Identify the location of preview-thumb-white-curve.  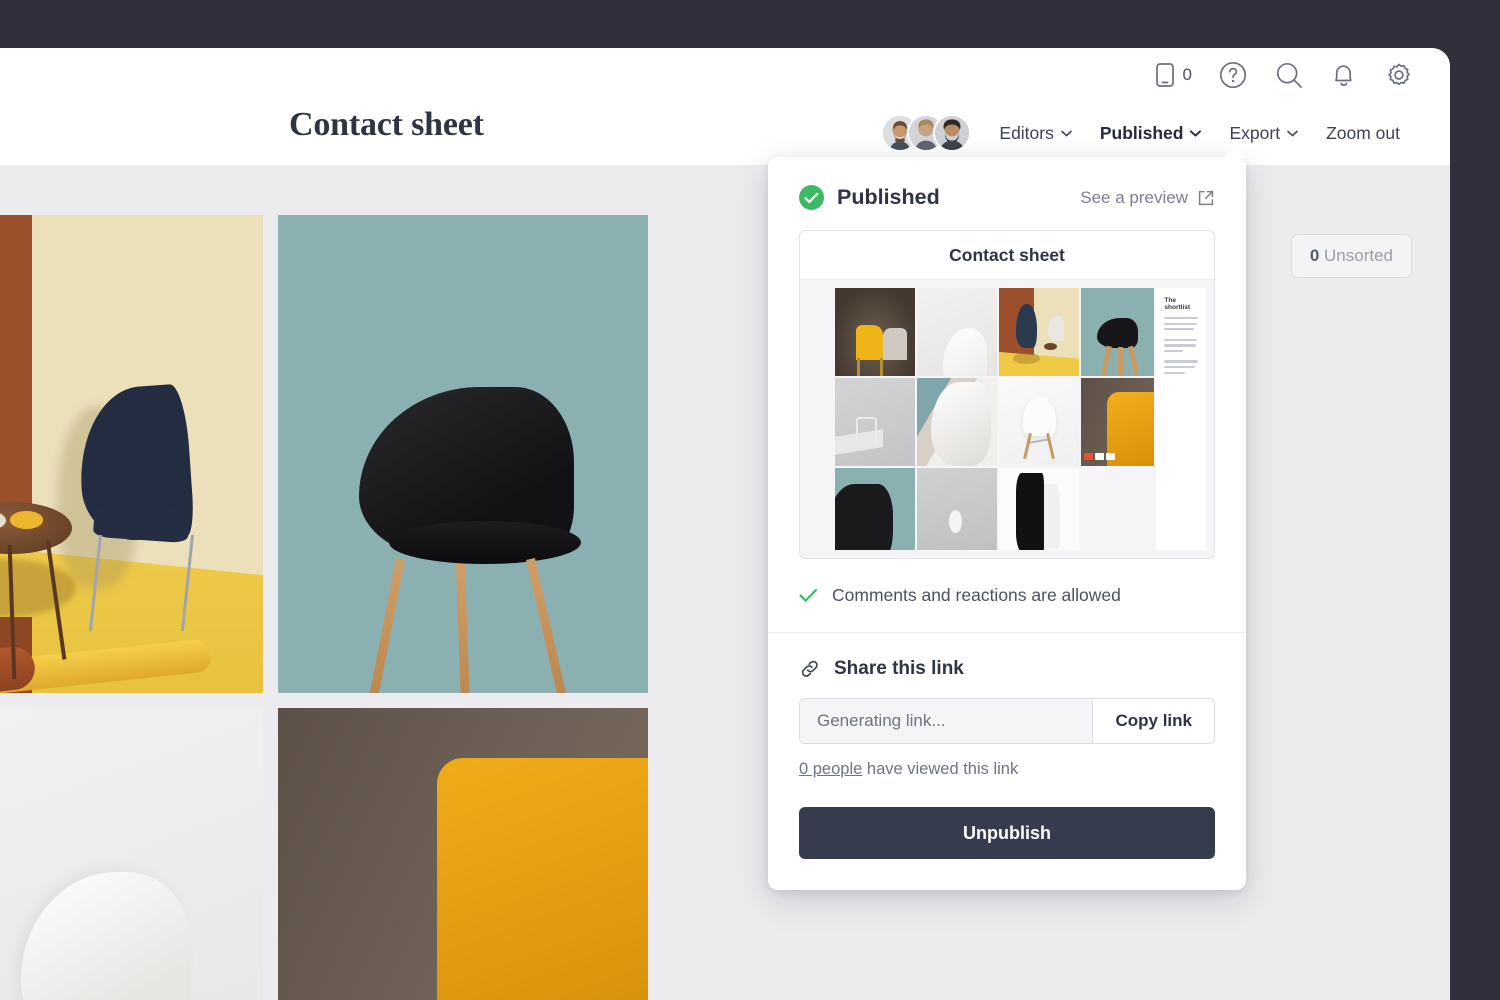
(956, 422).